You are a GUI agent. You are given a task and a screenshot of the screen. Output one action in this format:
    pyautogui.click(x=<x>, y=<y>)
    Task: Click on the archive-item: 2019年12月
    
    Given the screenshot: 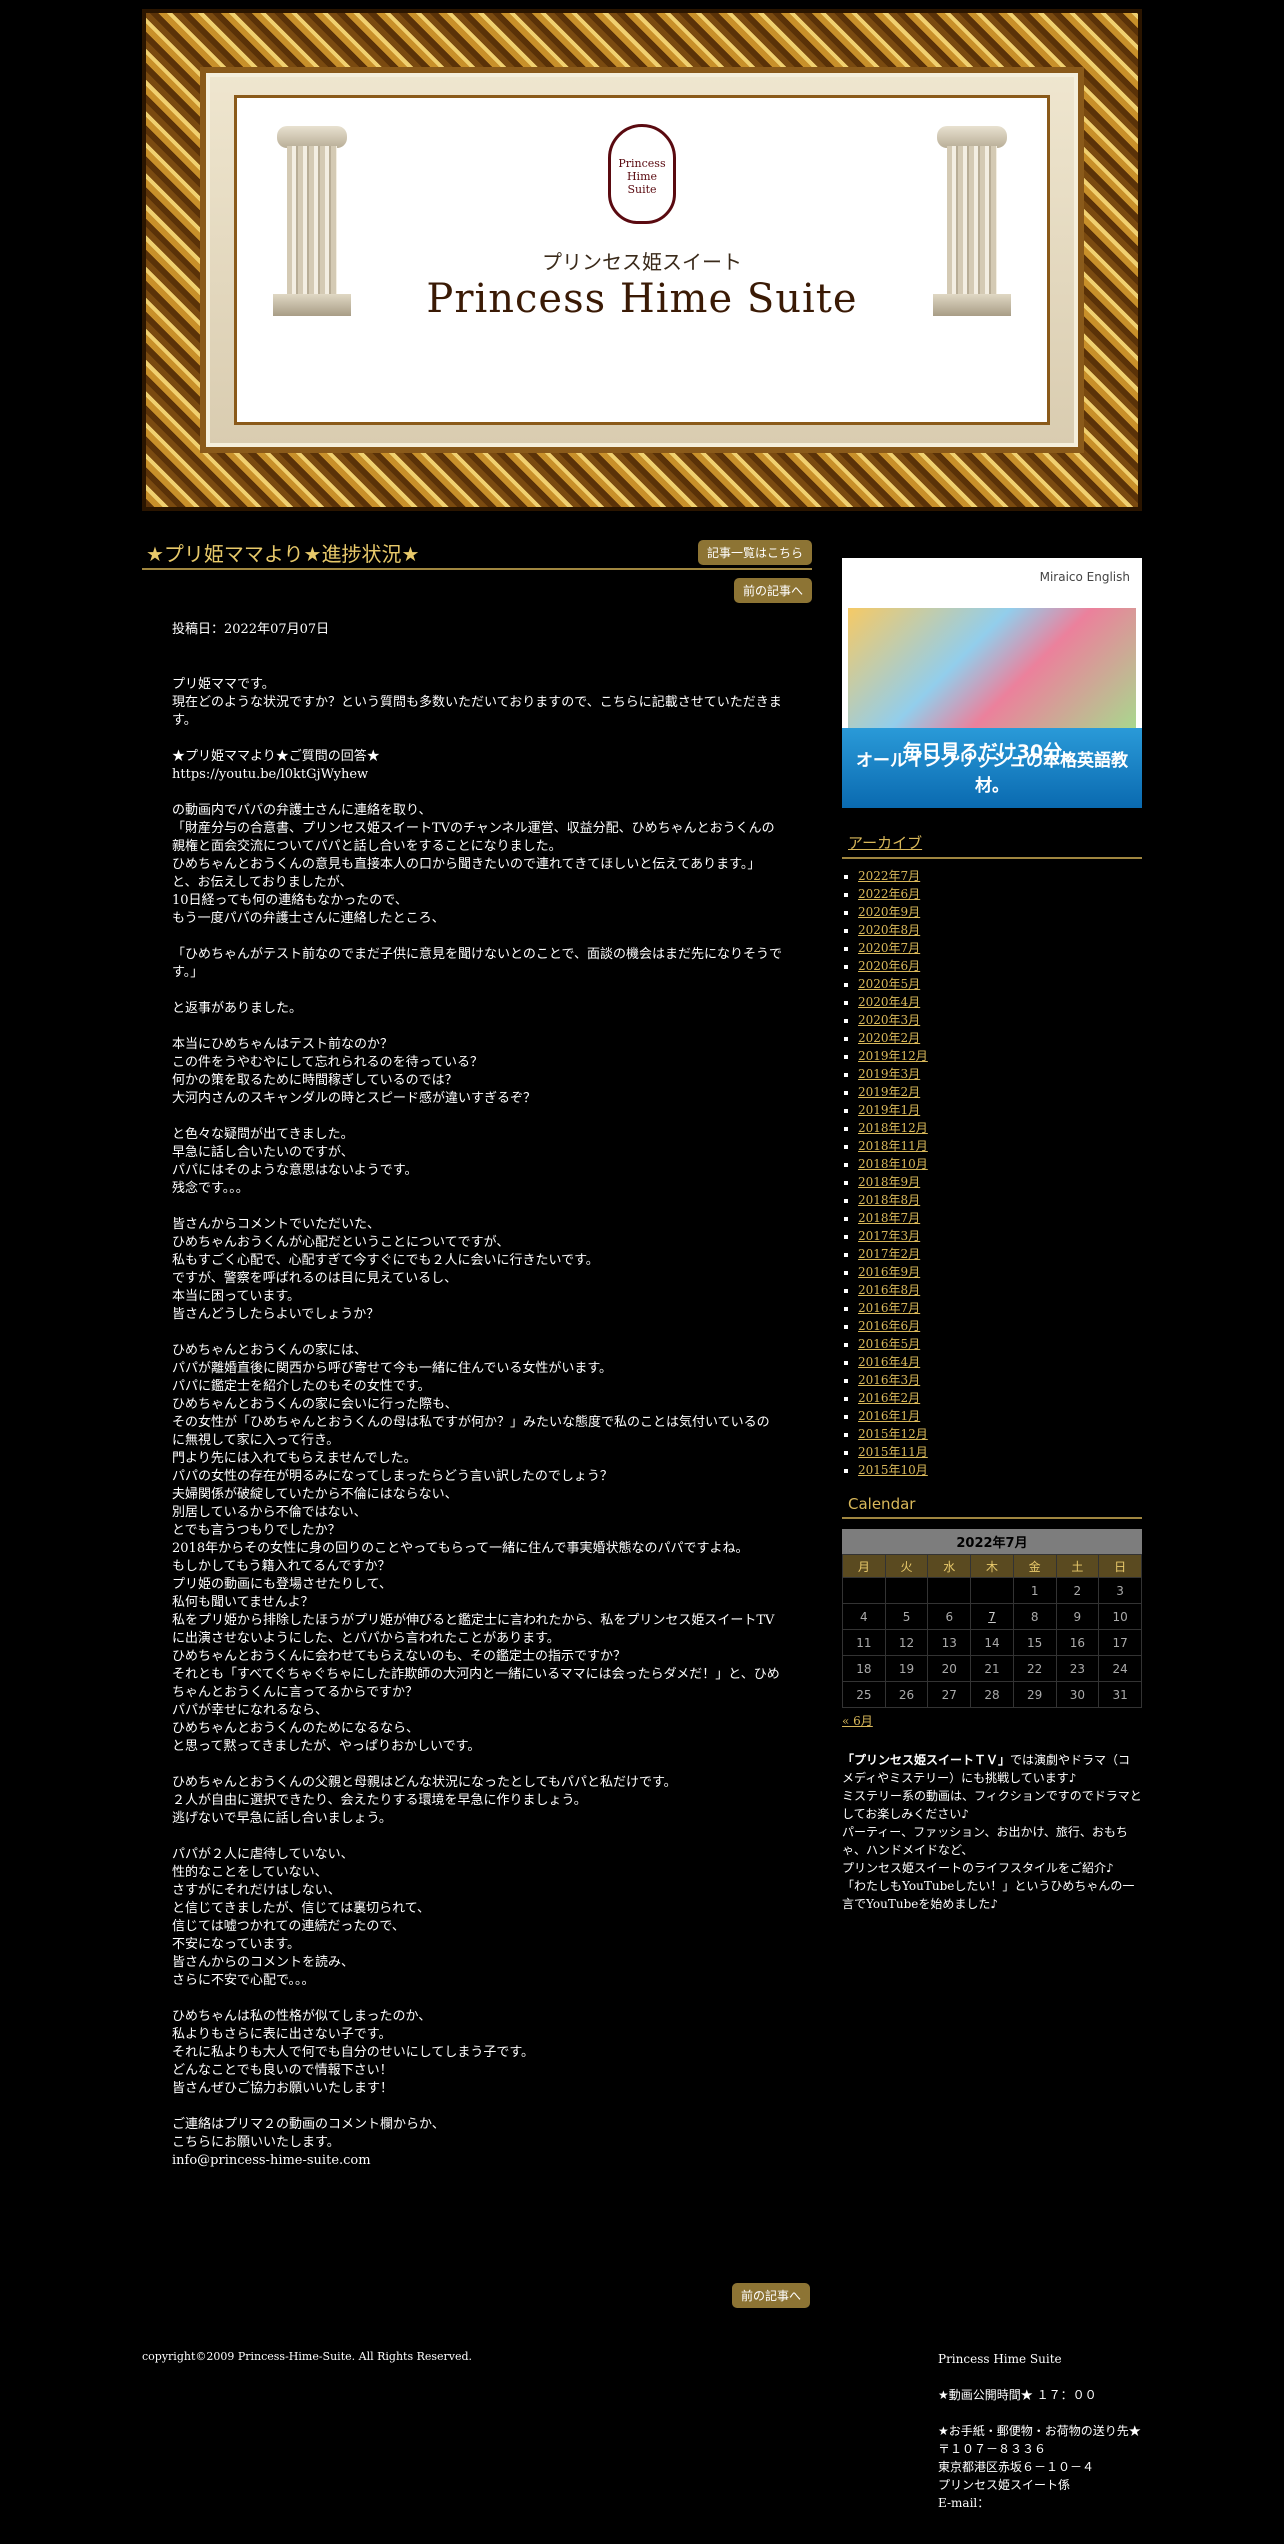 What is the action you would take?
    pyautogui.click(x=1000, y=1056)
    